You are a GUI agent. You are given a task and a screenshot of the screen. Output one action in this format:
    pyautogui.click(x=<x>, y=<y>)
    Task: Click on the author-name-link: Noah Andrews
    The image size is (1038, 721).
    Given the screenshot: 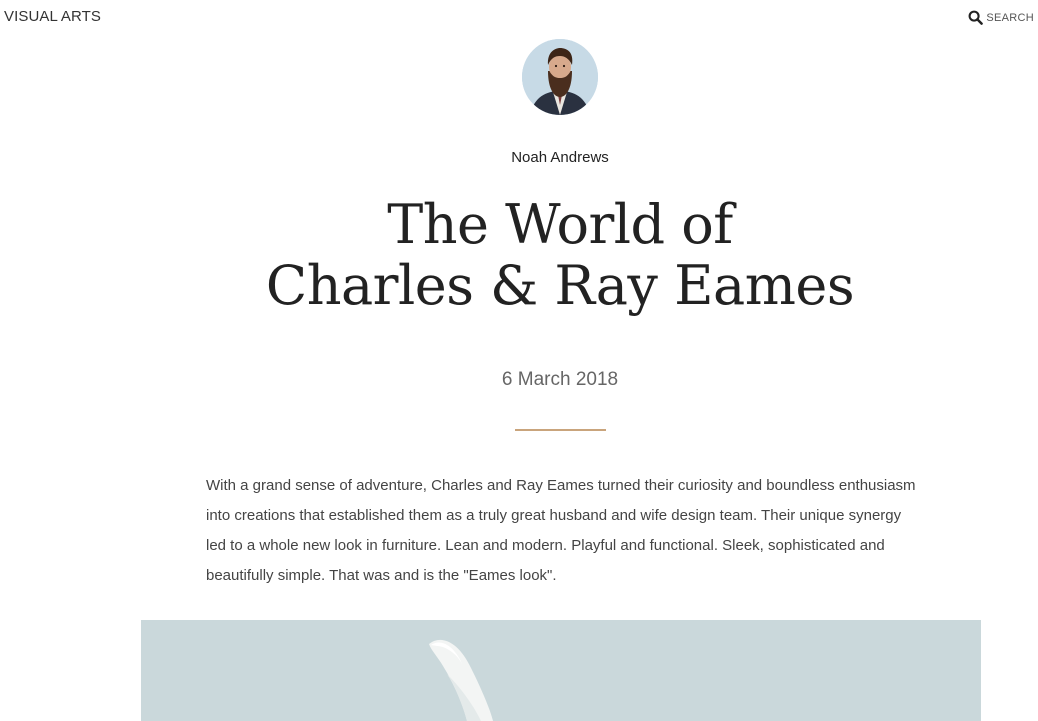 What is the action you would take?
    pyautogui.click(x=519, y=157)
    